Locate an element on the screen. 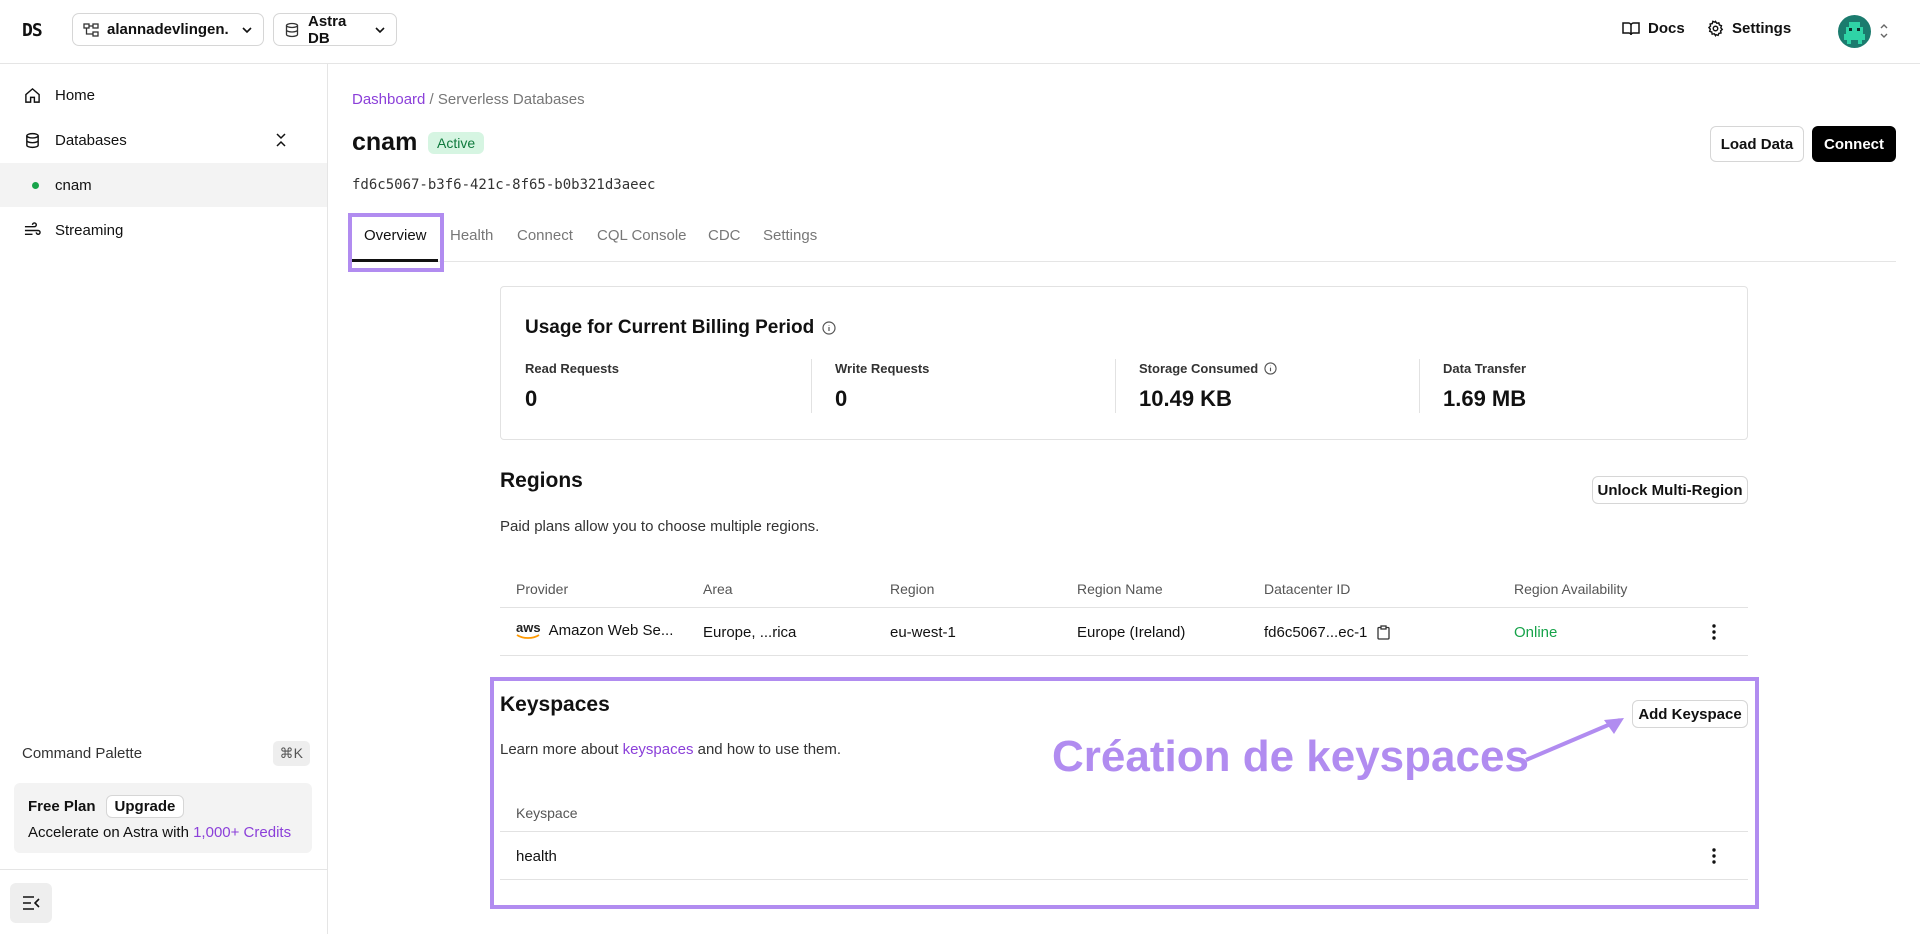  plan-name: Free Plan is located at coordinates (62, 806).